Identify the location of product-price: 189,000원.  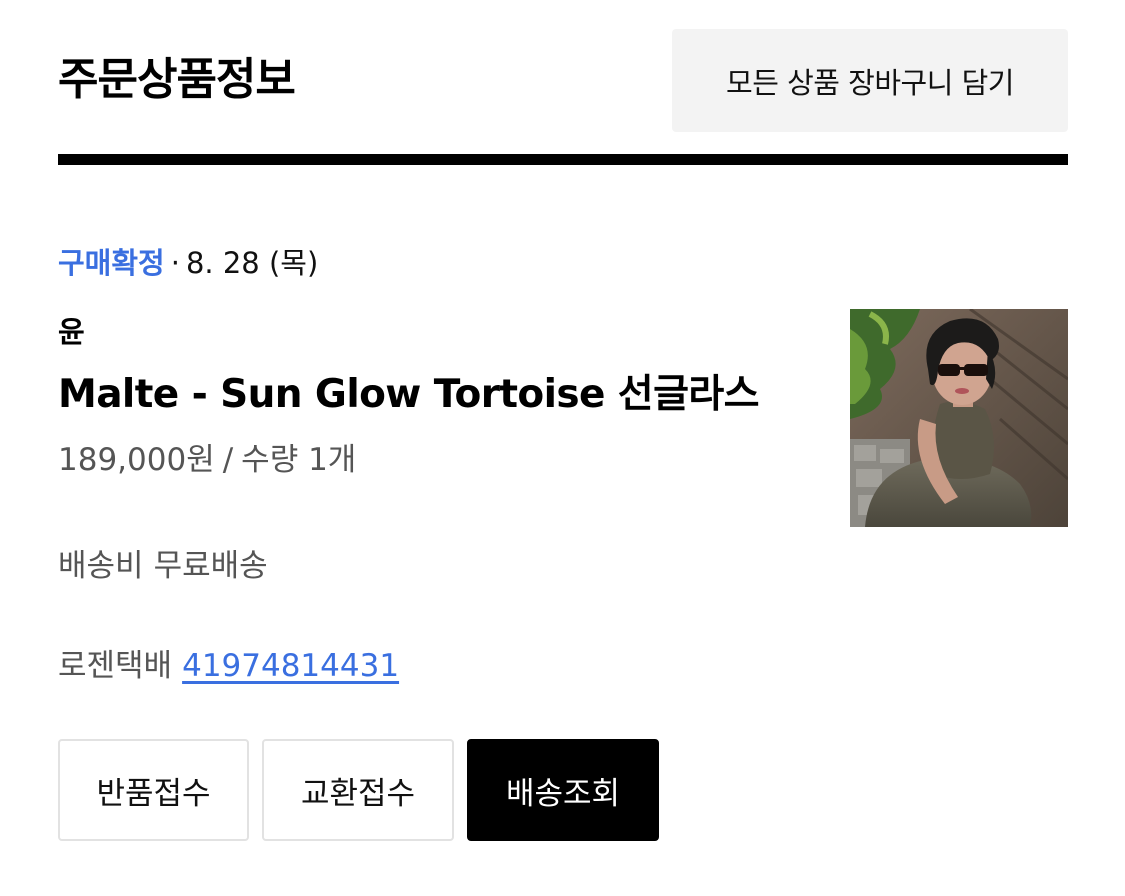
(136, 460).